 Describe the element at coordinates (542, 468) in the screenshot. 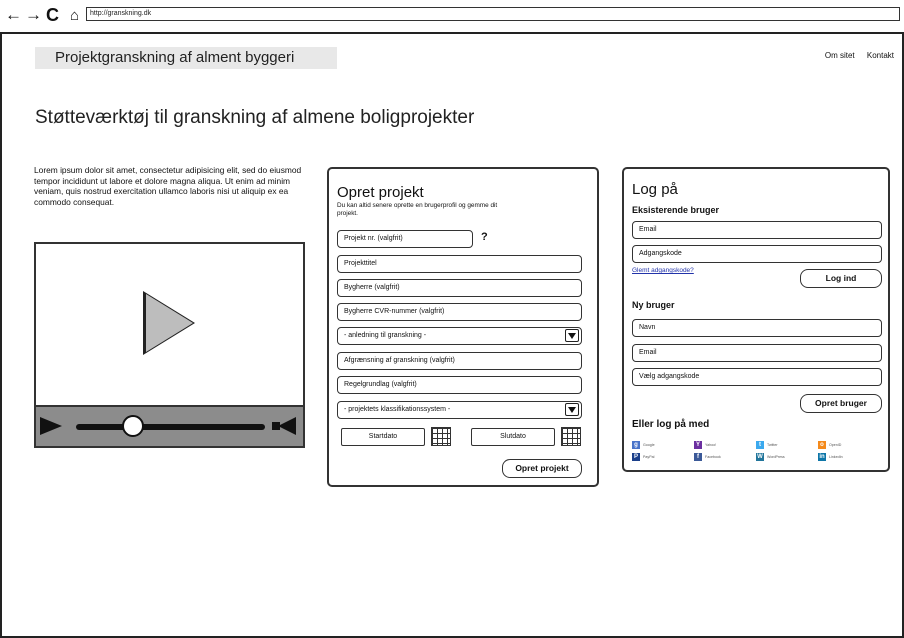

I see `create-project-button: Opret projekt` at that location.